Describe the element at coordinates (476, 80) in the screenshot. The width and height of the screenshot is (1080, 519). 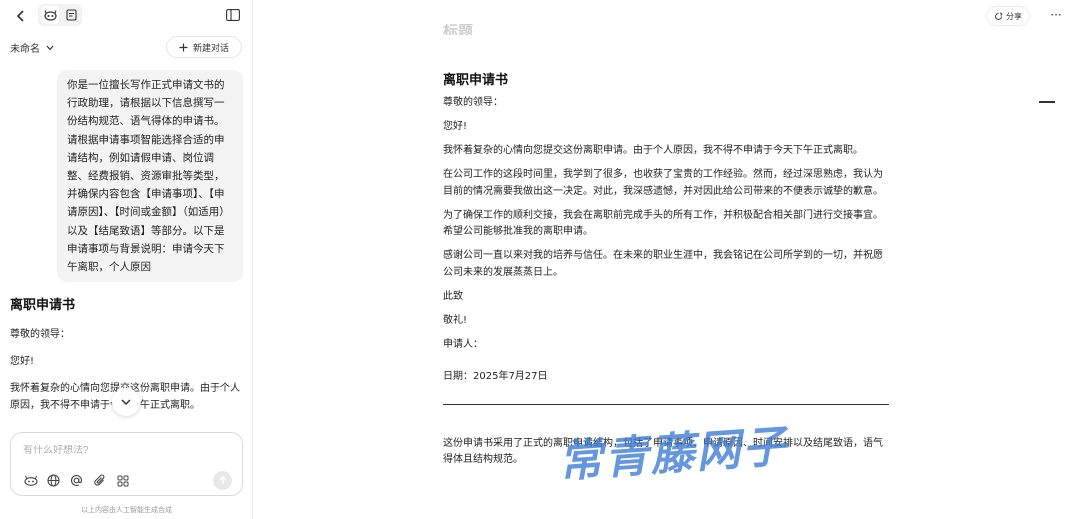
I see `document-title: 离职申请书` at that location.